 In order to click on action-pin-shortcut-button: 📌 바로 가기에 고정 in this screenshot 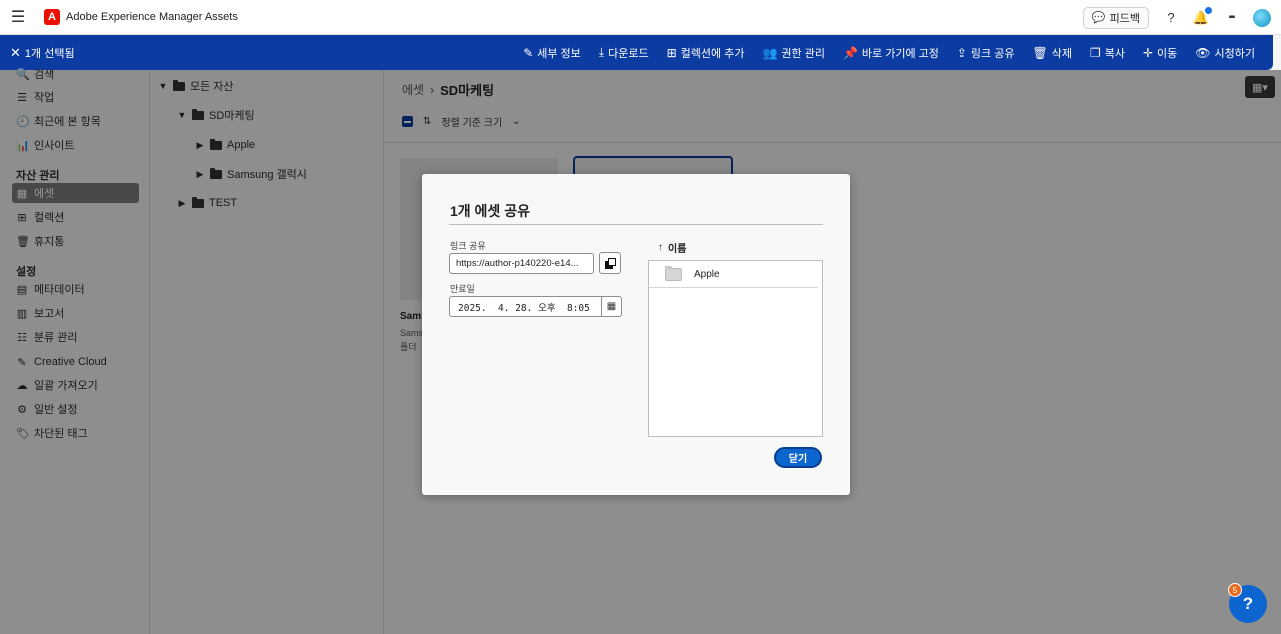, I will do `click(891, 53)`.